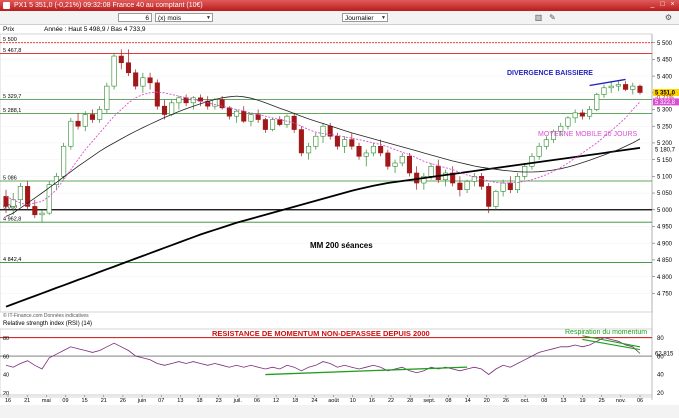 Image resolution: width=679 pixels, height=418 pixels. Describe the element at coordinates (550, 73) in the screenshot. I see `divergence-annotation: DIVERGENCE BAISSIERE` at that location.